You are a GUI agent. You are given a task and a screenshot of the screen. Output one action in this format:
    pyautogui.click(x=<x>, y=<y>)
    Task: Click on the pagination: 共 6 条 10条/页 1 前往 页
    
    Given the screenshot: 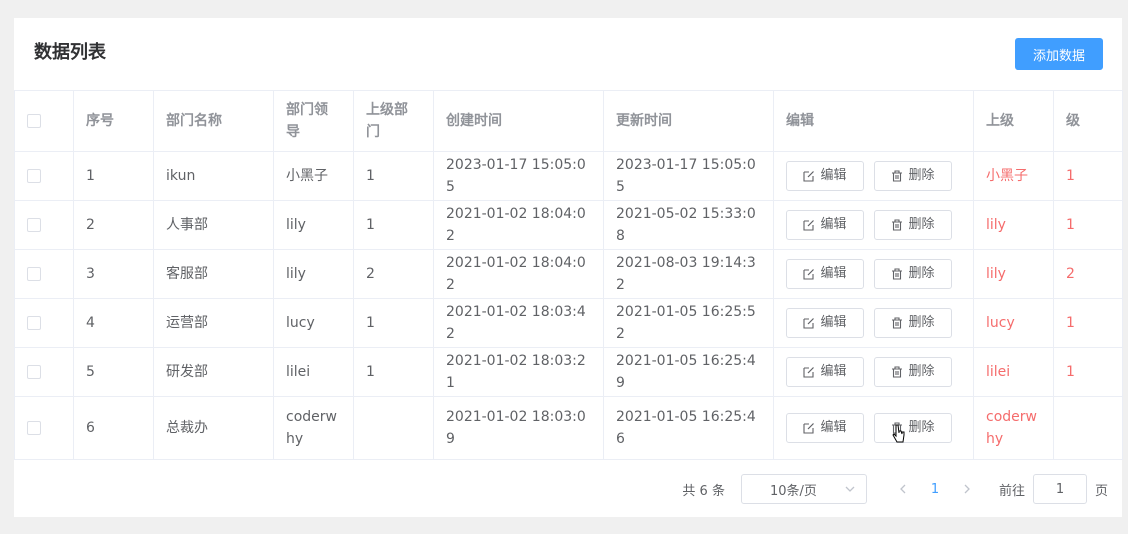 What is the action you would take?
    pyautogui.click(x=568, y=489)
    